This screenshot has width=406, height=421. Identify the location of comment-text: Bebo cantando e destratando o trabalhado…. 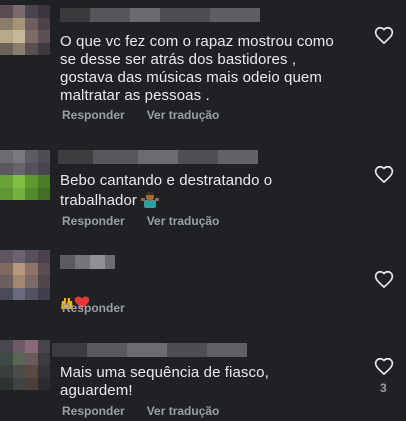
(210, 192).